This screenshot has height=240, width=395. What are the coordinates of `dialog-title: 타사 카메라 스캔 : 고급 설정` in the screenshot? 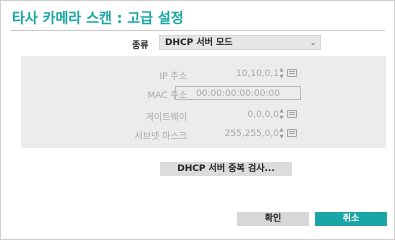 It's located at (98, 19).